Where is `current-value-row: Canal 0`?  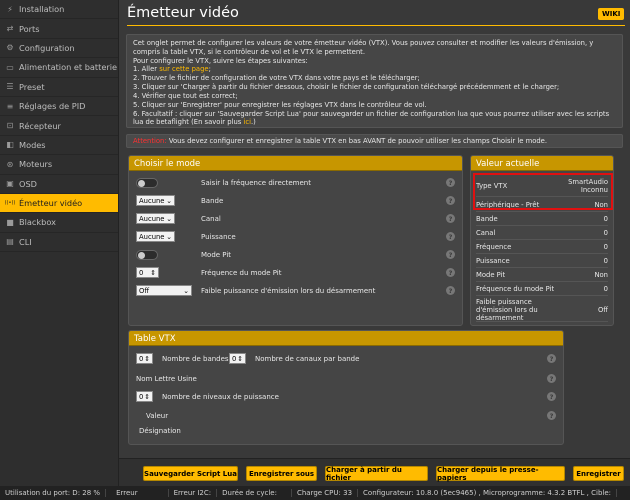 current-value-row: Canal 0 is located at coordinates (542, 233).